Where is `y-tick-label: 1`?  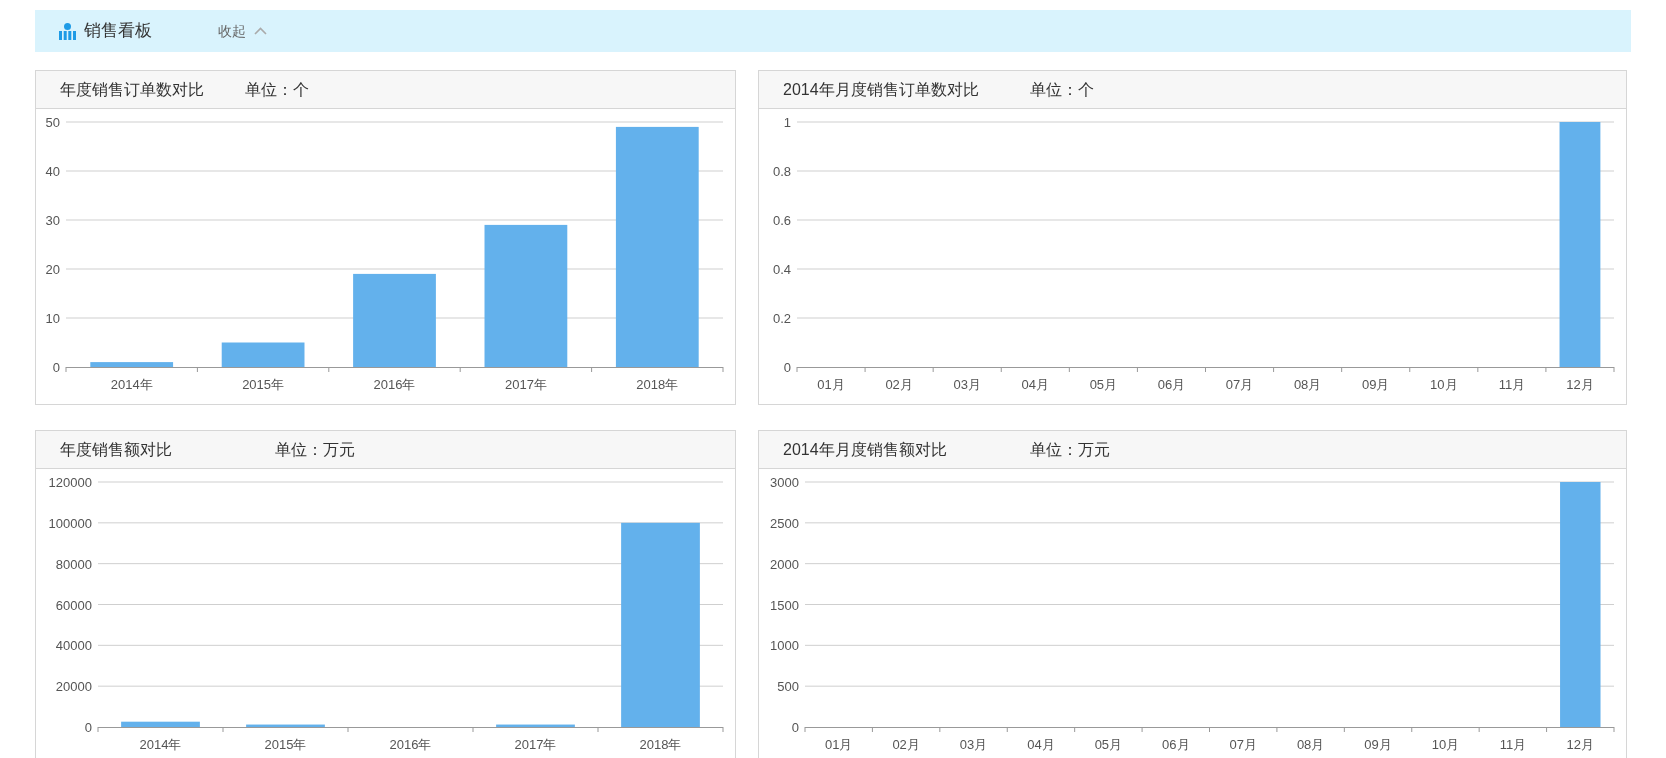 y-tick-label: 1 is located at coordinates (787, 122).